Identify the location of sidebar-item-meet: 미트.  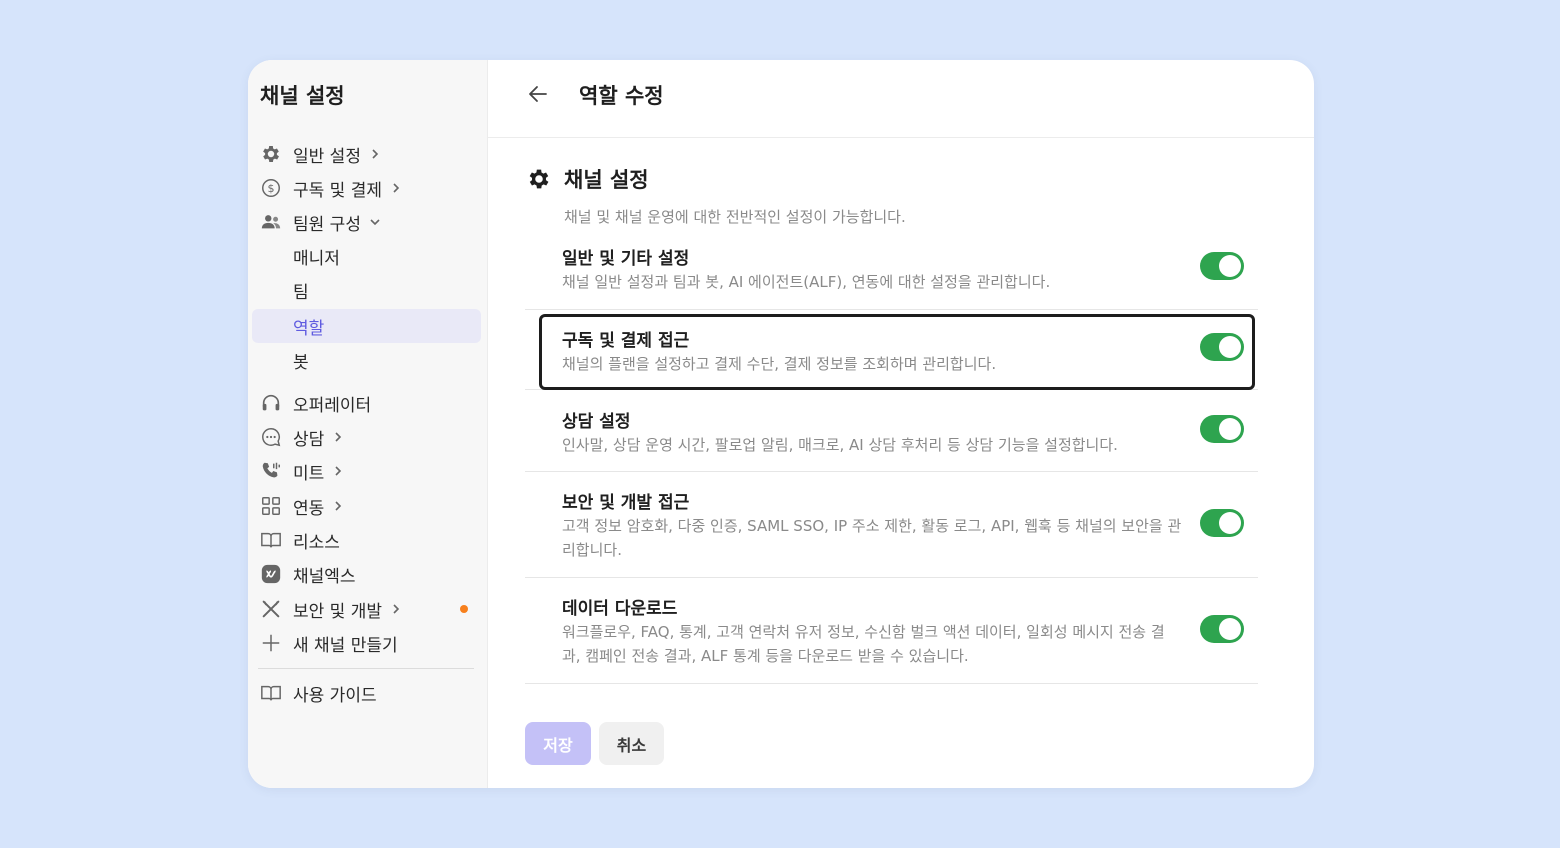
(366, 471).